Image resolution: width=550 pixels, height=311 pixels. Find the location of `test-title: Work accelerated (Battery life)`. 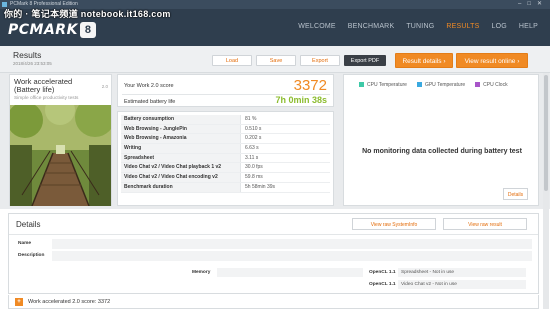

test-title: Work accelerated (Battery life) is located at coordinates (43, 85).